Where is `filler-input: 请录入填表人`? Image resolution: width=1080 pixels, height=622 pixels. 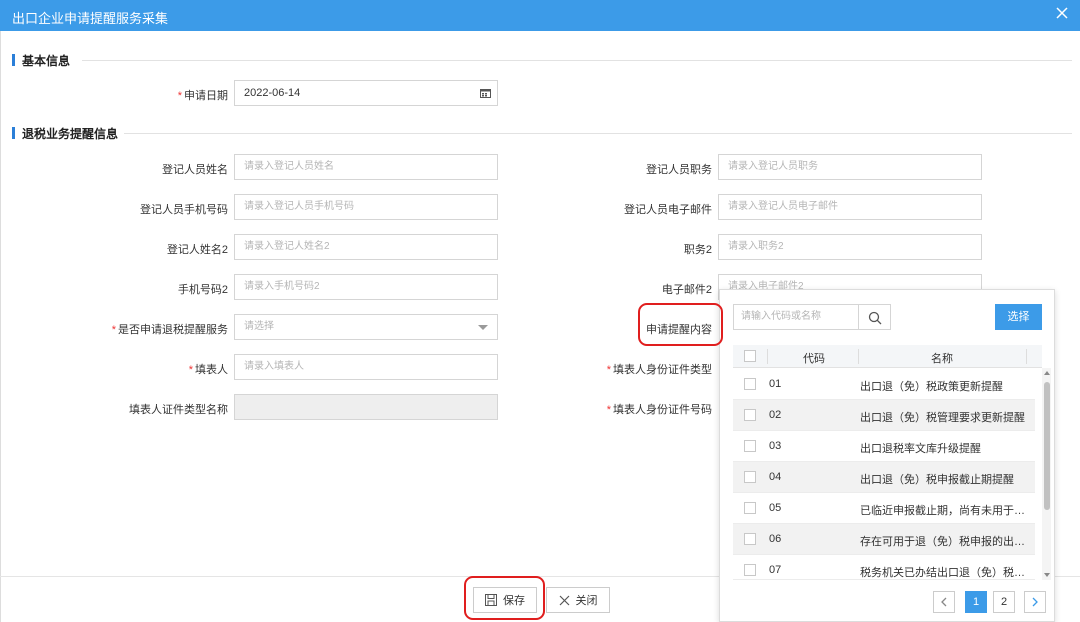 filler-input: 请录入填表人 is located at coordinates (366, 367).